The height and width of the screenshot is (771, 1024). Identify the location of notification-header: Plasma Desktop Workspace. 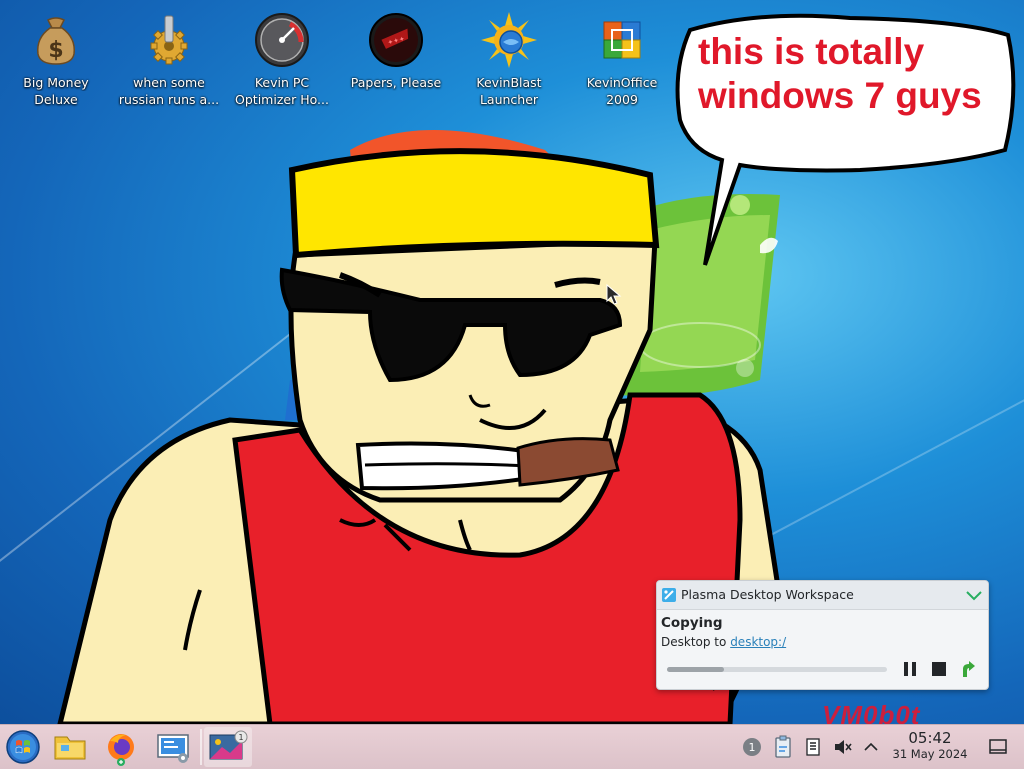
(822, 595).